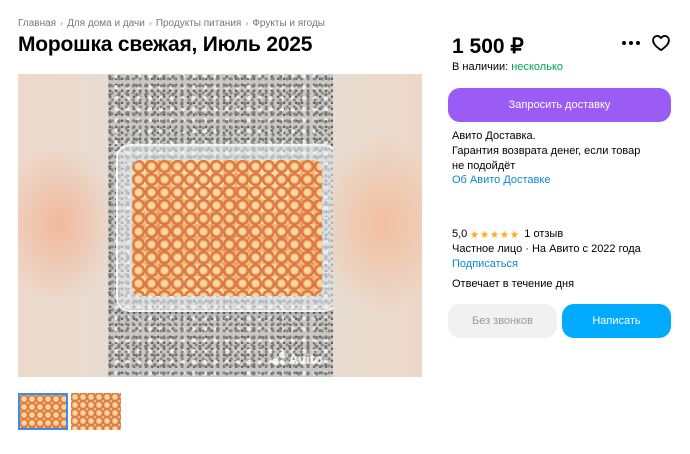  I want to click on seller-rating: 5,0 1 отзыв, so click(507, 234).